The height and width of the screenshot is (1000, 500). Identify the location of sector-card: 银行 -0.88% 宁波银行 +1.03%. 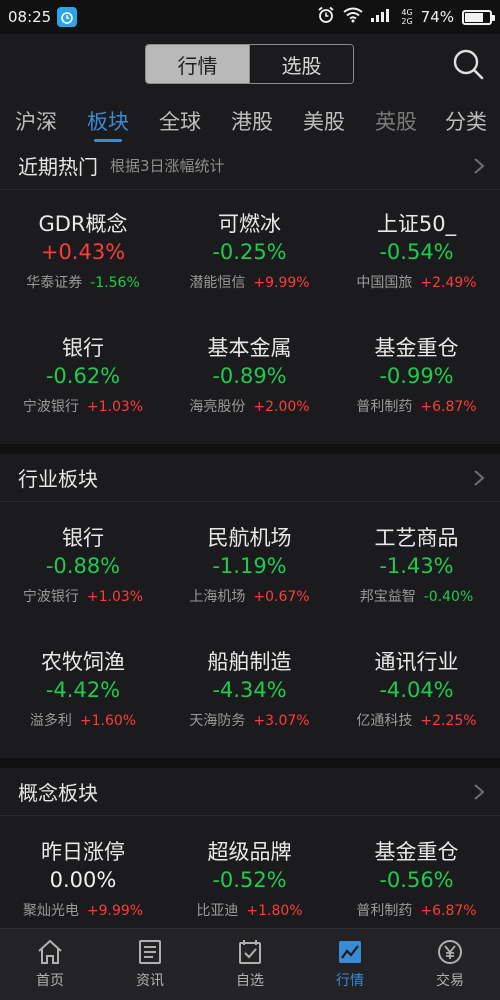
(83, 570).